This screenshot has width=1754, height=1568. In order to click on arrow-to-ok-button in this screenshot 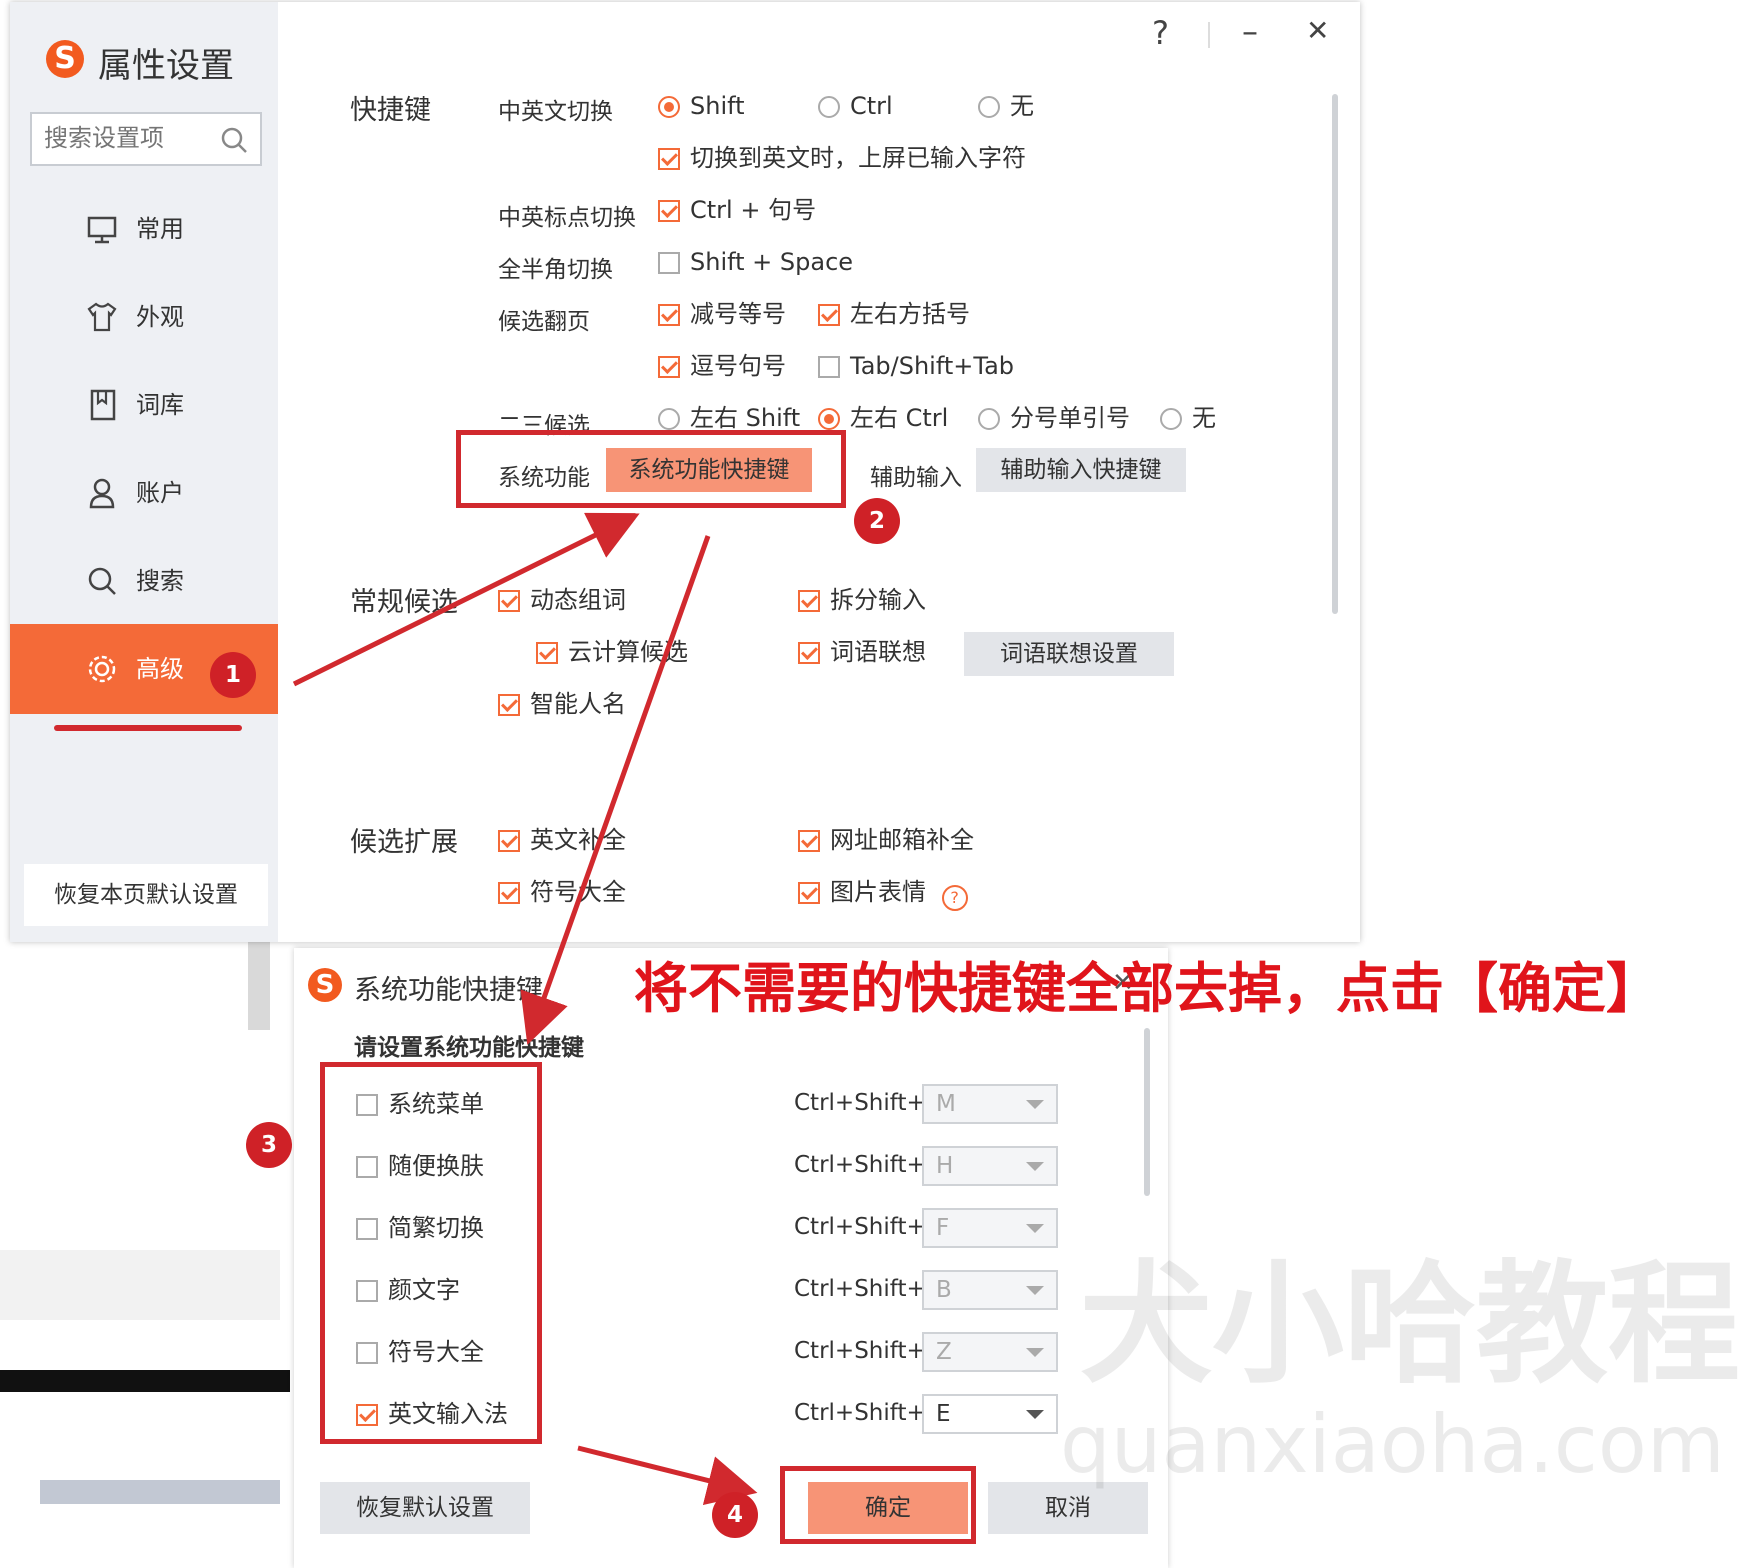, I will do `click(667, 1475)`.